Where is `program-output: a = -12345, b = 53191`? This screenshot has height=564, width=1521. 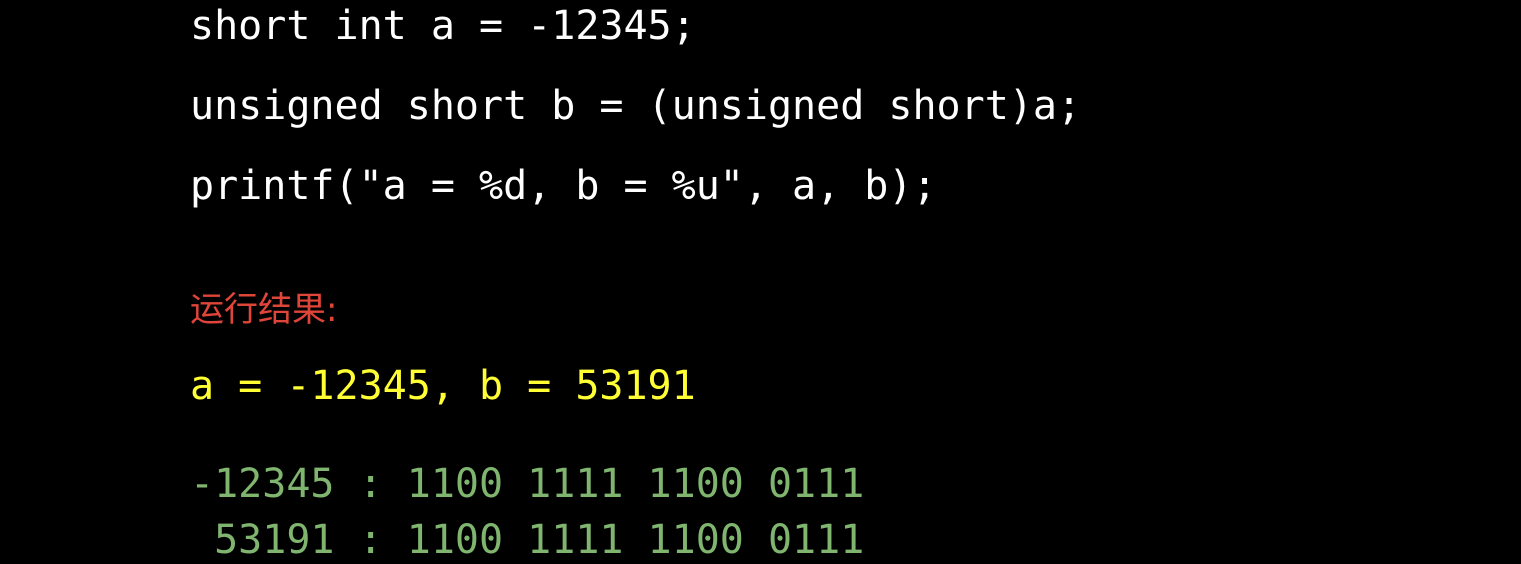
program-output: a = -12345, b = 53191 is located at coordinates (443, 386).